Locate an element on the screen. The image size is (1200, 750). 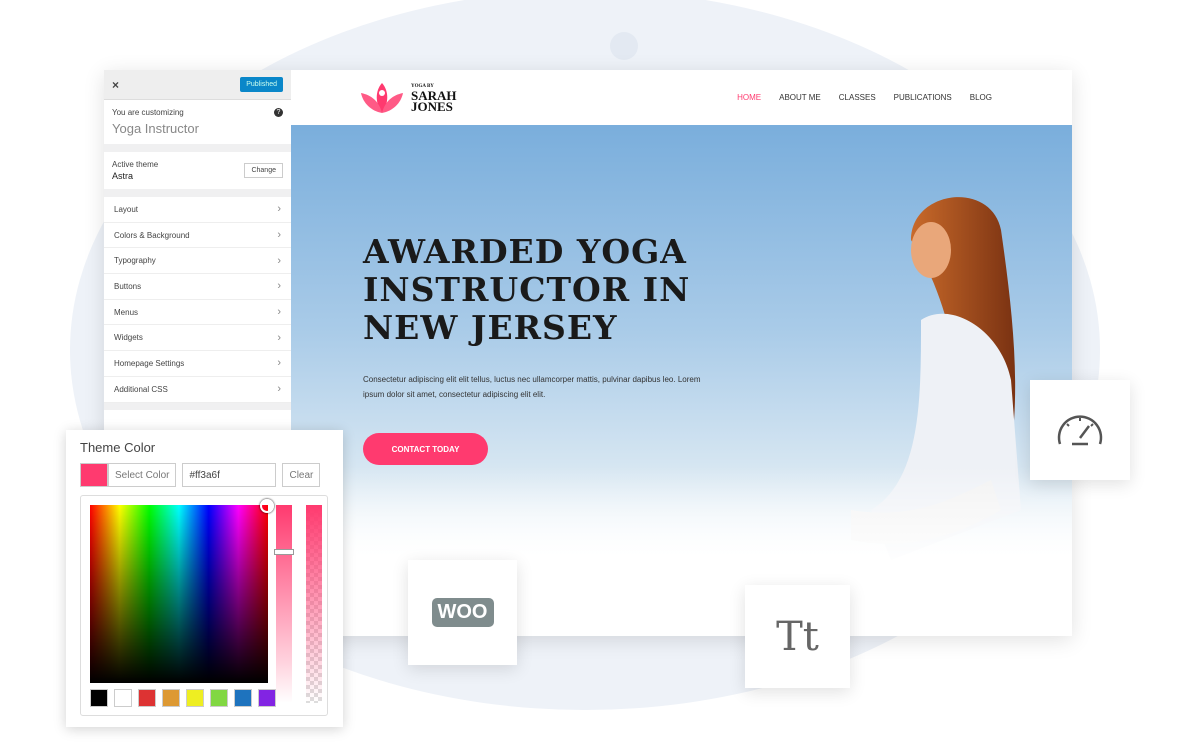
menu-item: Layout › is located at coordinates (197, 210).